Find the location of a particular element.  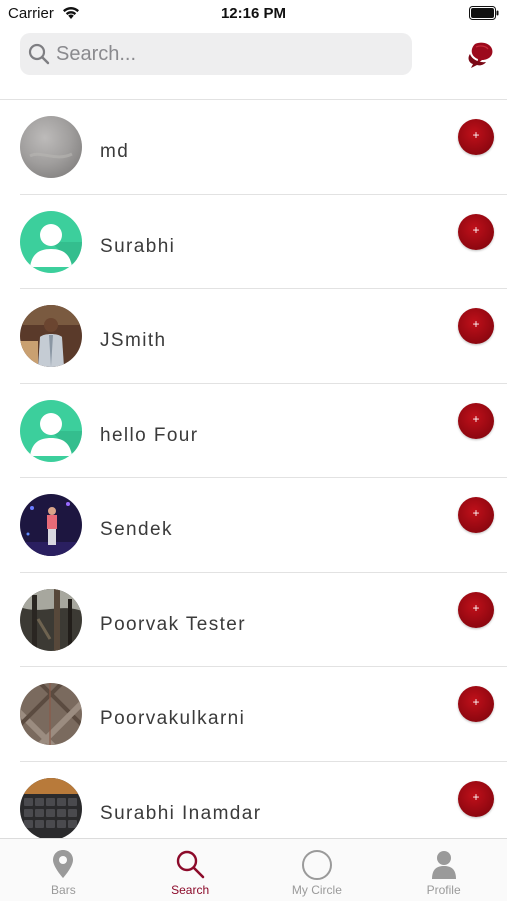

tab-search: Search is located at coordinates (190, 870).